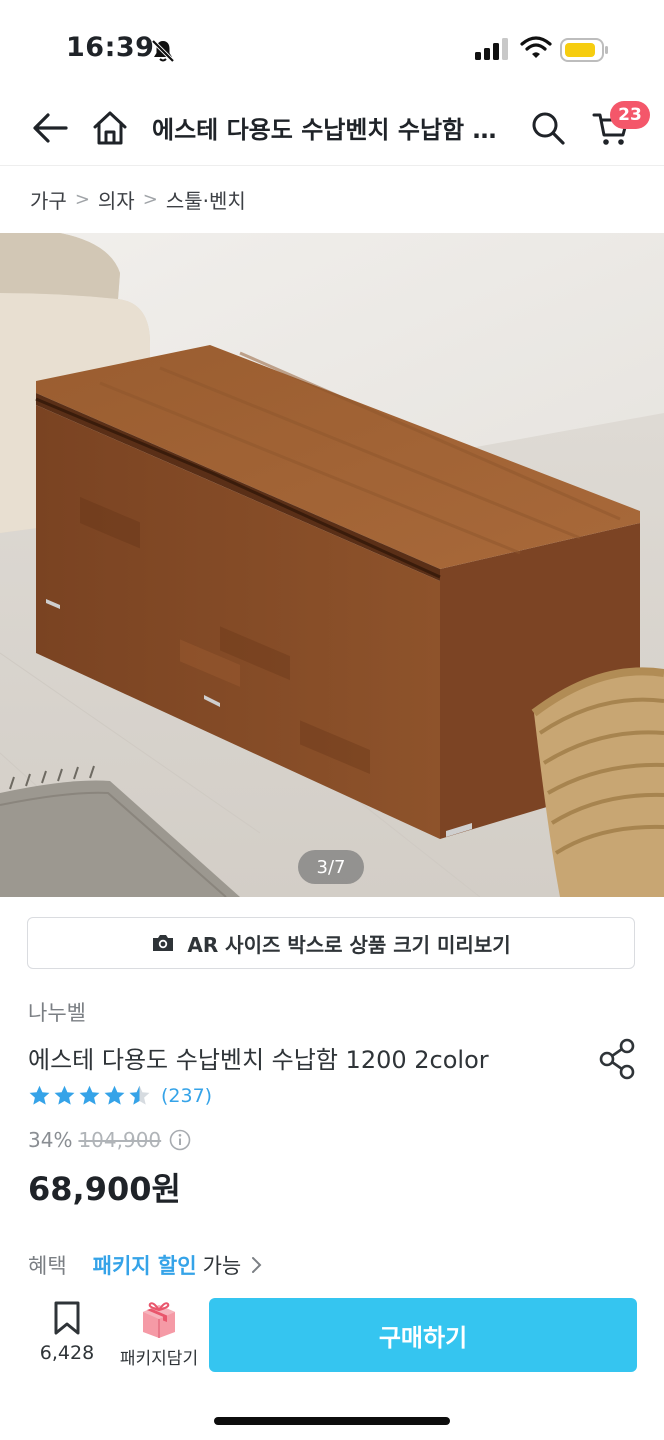  I want to click on benefit-label: 혜택, so click(47, 1266).